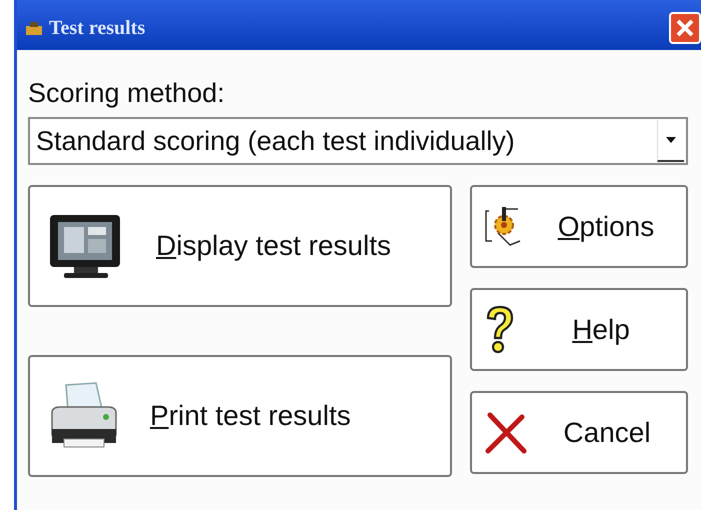  I want to click on options-button: Options, so click(579, 226).